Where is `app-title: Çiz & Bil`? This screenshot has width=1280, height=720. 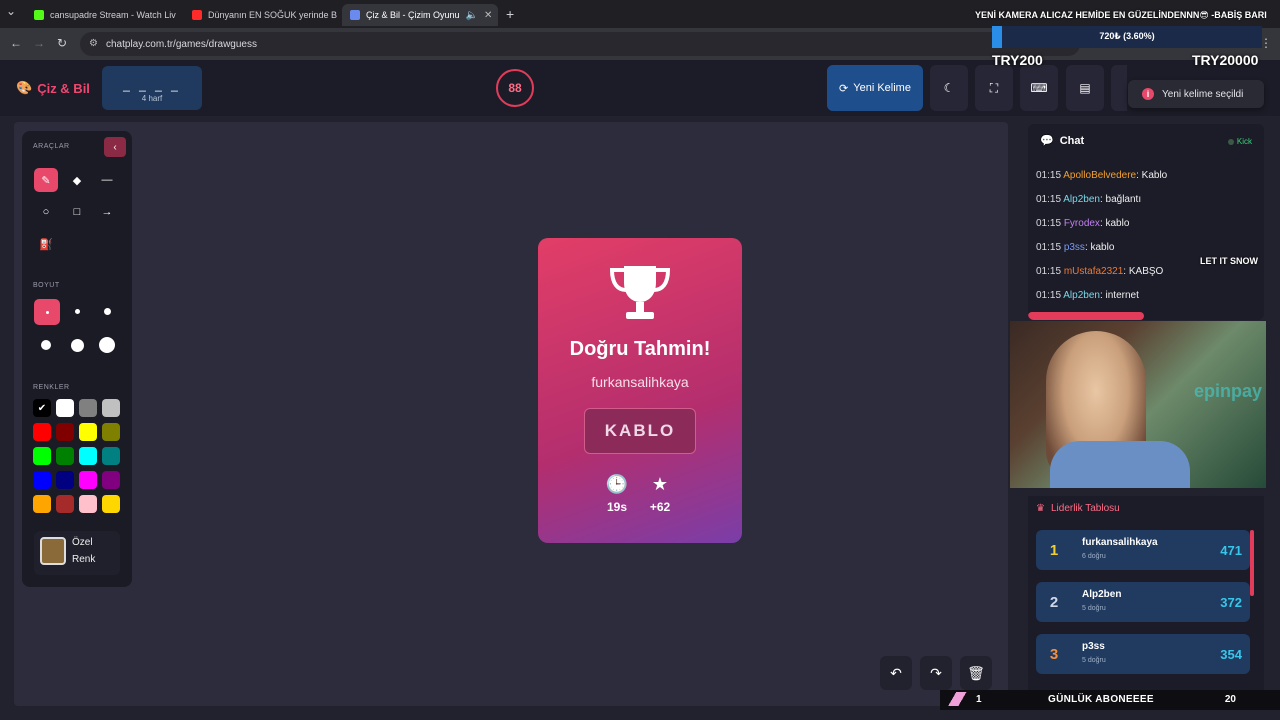 app-title: Çiz & Bil is located at coordinates (63, 88).